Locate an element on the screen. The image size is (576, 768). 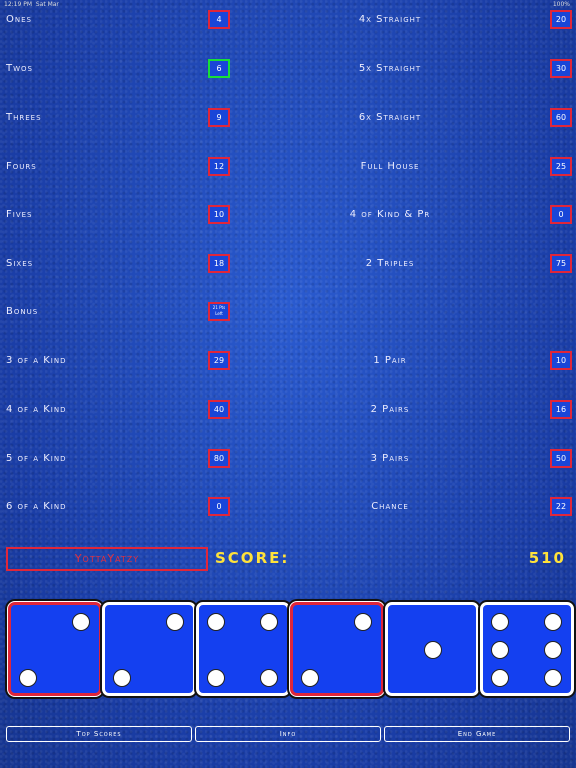
right-category-6x-straight: 6x Straight is located at coordinates (390, 117).